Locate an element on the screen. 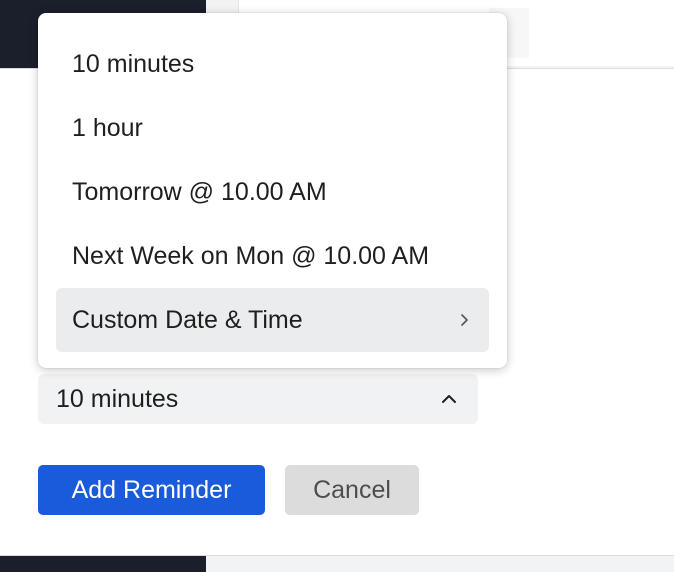  chevron-right-icon is located at coordinates (464, 320).